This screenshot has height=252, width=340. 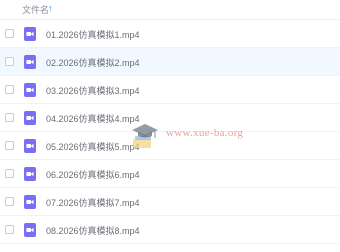 What do you see at coordinates (205, 133) in the screenshot?
I see `watermark-text: www.xue-ba.org` at bounding box center [205, 133].